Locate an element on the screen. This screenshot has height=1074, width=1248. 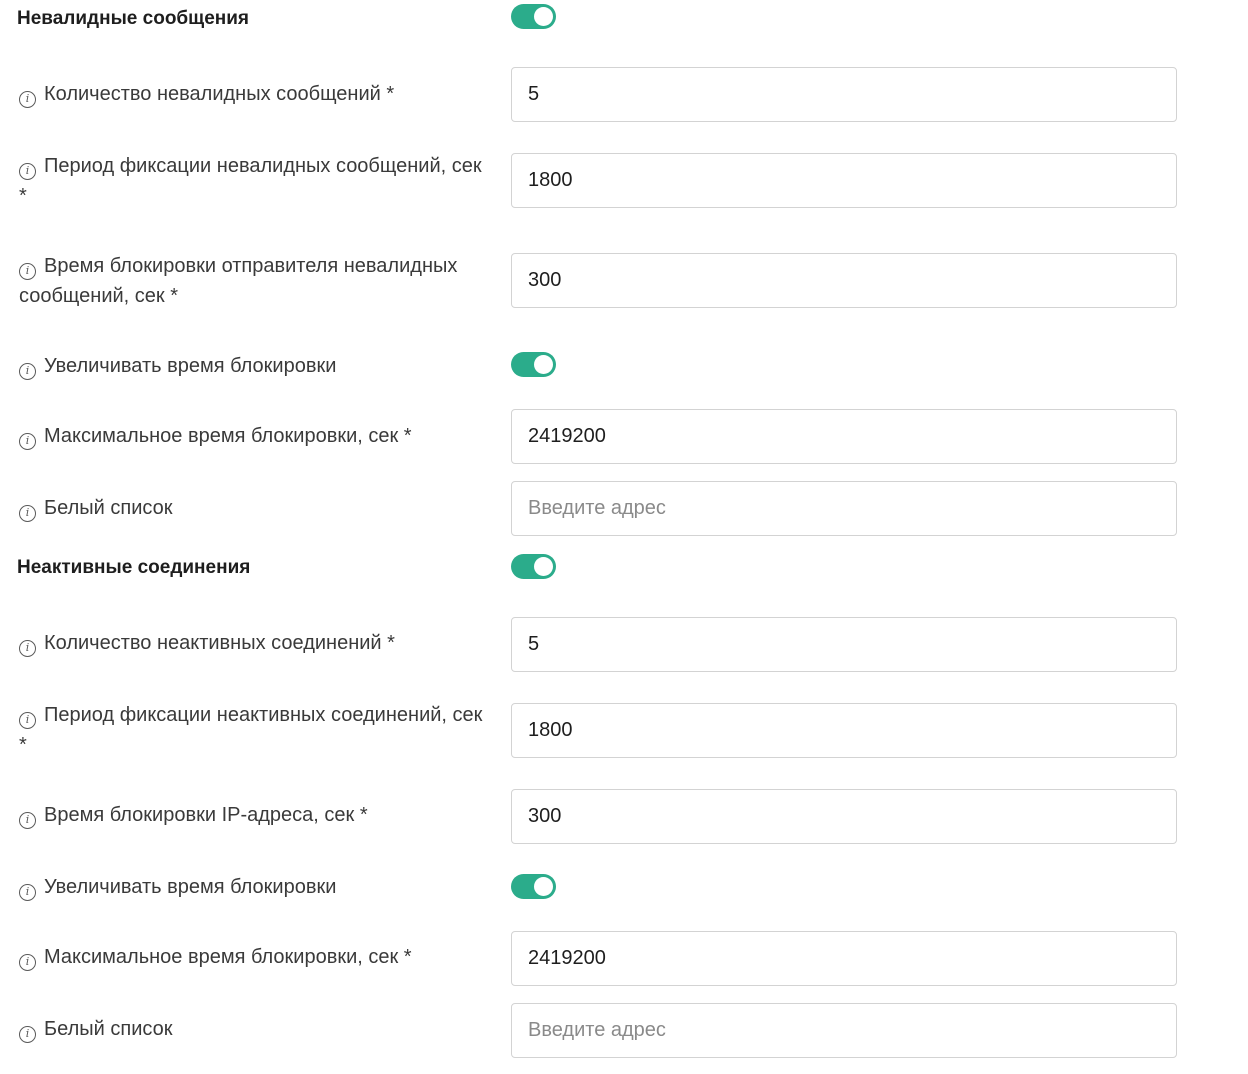
increase-block-time-label: i Увеличивать время блокировки is located at coordinates (254, 366).